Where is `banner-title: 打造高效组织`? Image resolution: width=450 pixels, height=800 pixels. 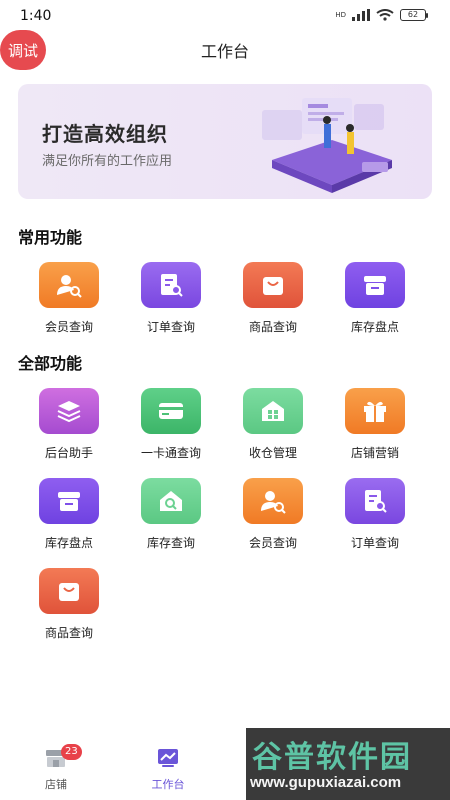
banner-title: 打造高效组织 is located at coordinates (105, 134).